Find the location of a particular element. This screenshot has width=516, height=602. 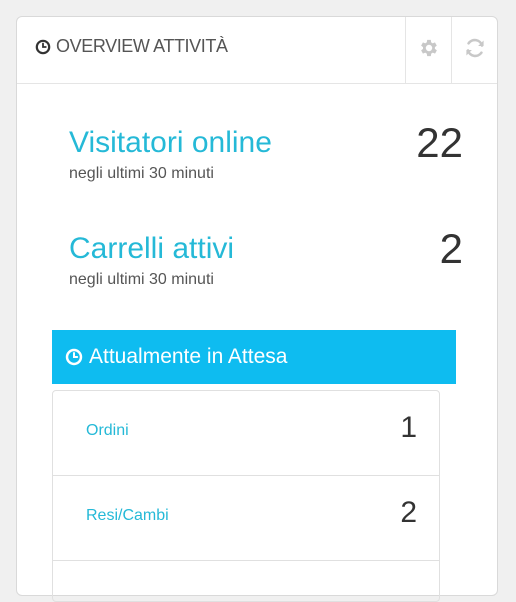

active-carts-sub: negli ultimi 30 minuti is located at coordinates (141, 279).